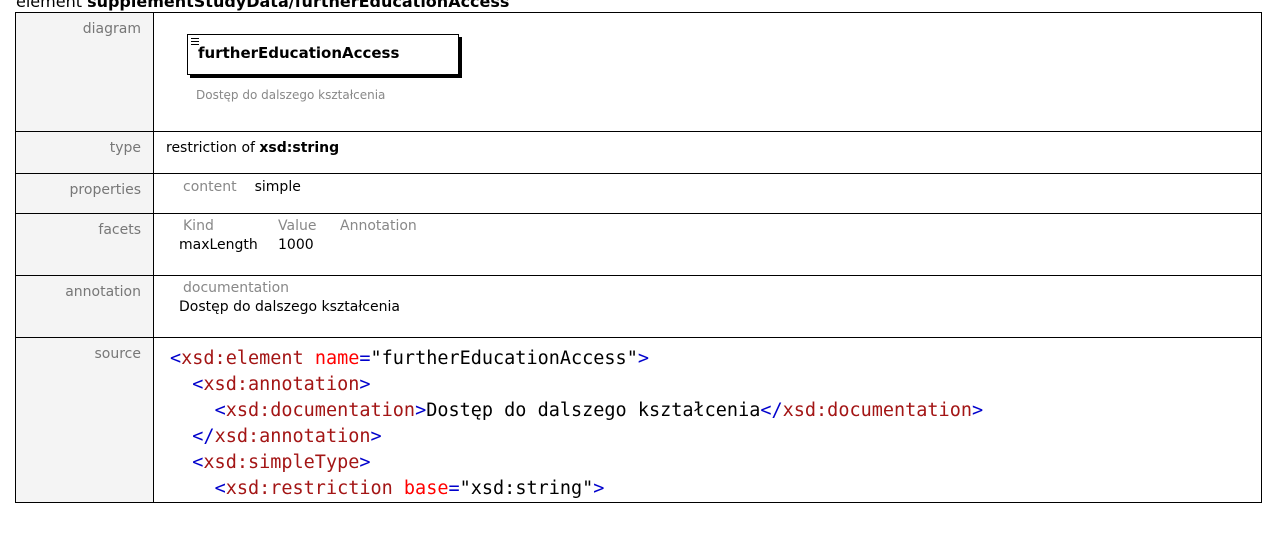  I want to click on diagram-documentation: Dostęp do dalszego kształcenia, so click(291, 95).